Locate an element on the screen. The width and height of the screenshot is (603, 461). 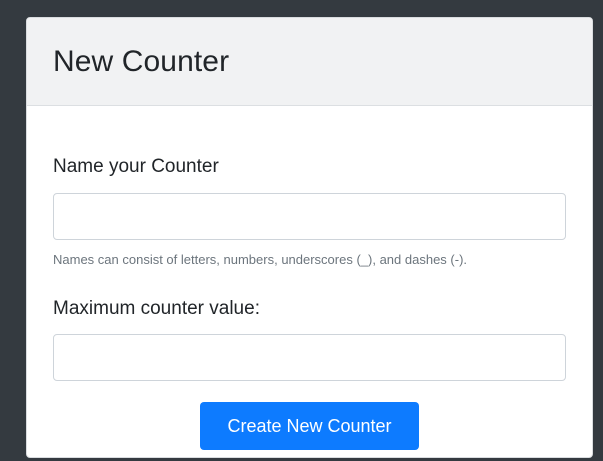
page-title: New Counter is located at coordinates (141, 61).